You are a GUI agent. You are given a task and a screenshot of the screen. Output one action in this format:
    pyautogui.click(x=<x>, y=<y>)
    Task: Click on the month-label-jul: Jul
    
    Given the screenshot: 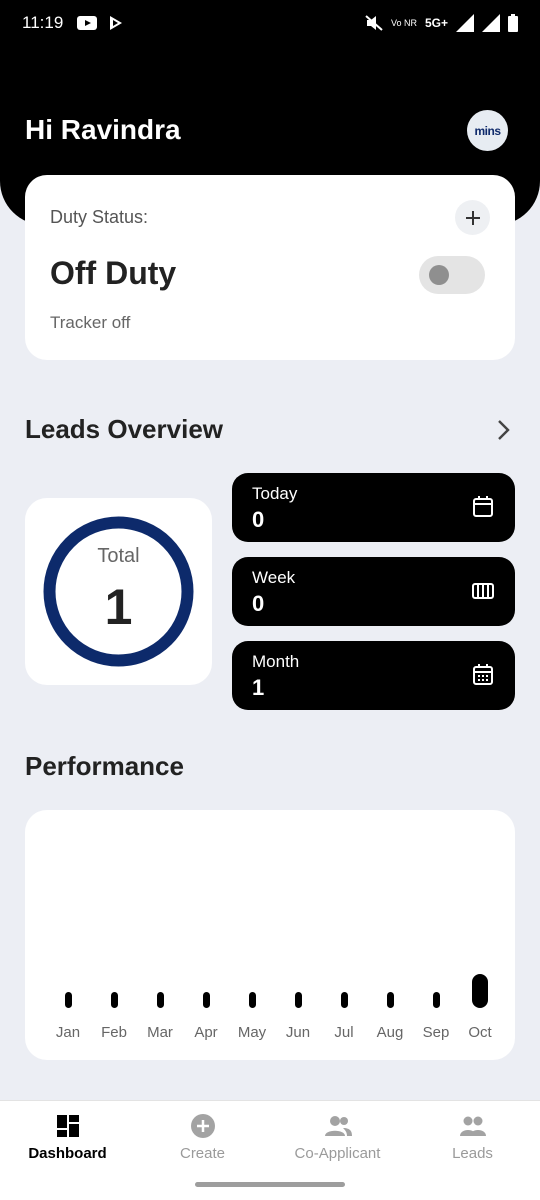 What is the action you would take?
    pyautogui.click(x=344, y=1032)
    